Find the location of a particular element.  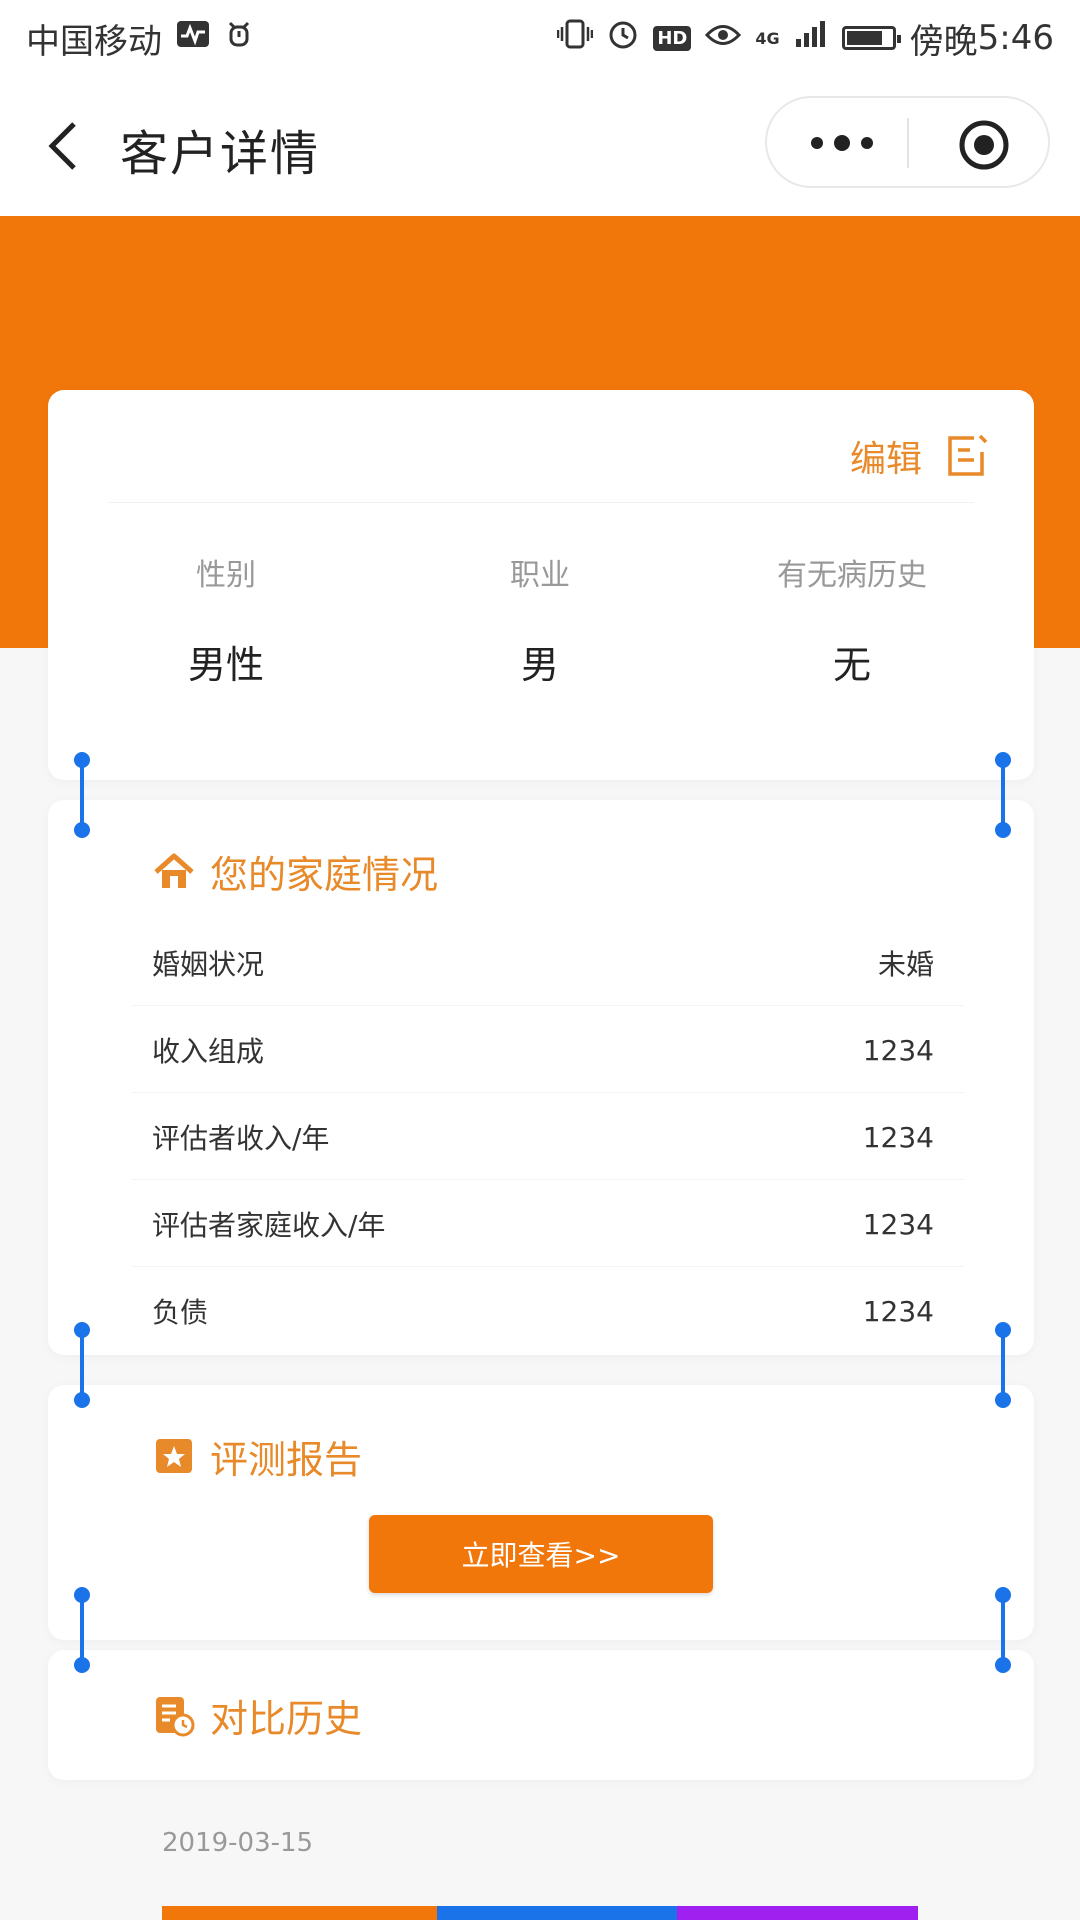

row-value: 未婚 is located at coordinates (905, 964).